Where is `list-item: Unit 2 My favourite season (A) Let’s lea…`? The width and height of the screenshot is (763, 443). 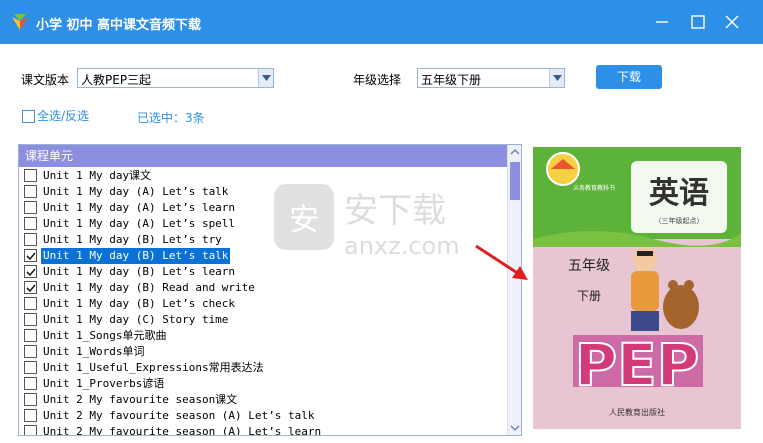 list-item: Unit 2 My favourite season (A) Let’s lea… is located at coordinates (263, 430).